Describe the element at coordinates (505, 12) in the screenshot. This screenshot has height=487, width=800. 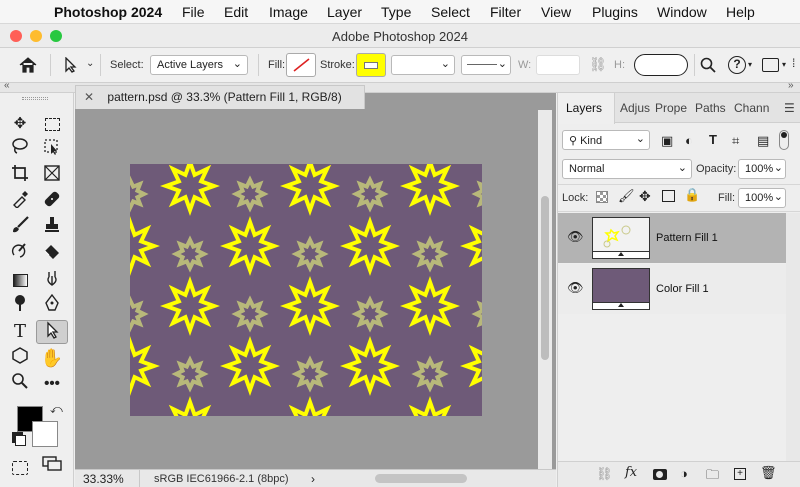
I see `menu-filter: Filter` at that location.